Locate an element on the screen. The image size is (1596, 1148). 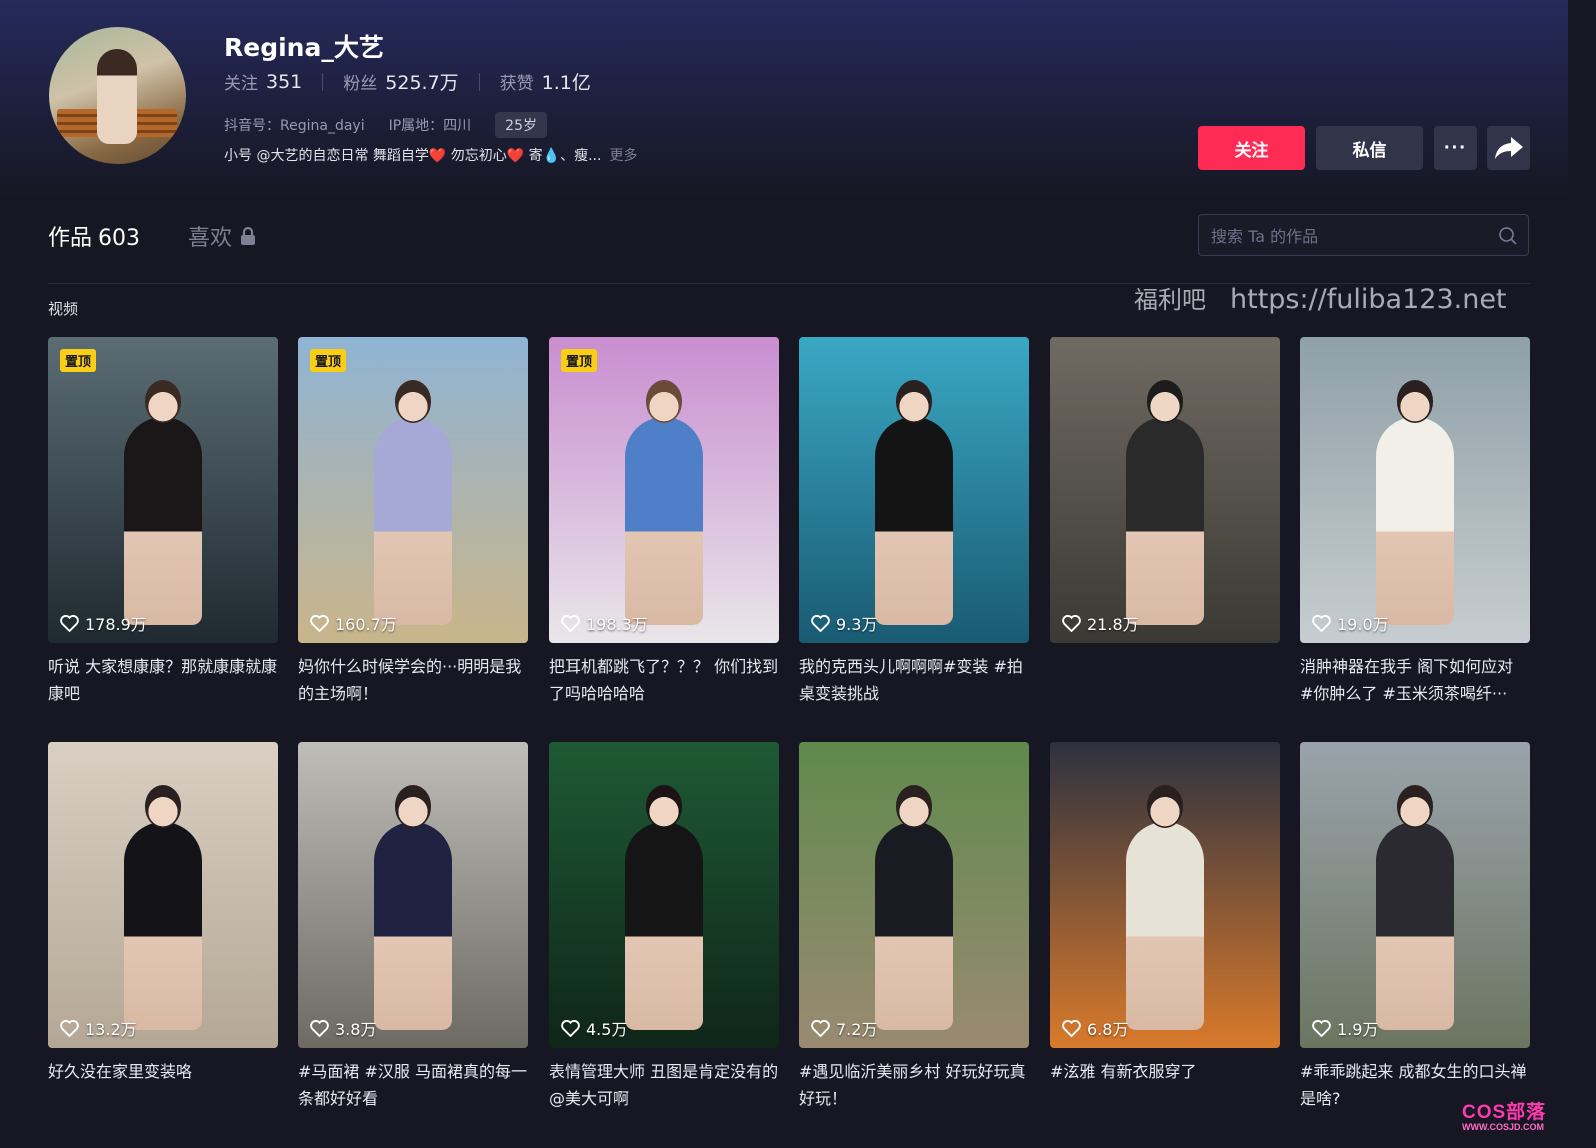
video-likes-count: 13.2万 is located at coordinates (111, 1029).